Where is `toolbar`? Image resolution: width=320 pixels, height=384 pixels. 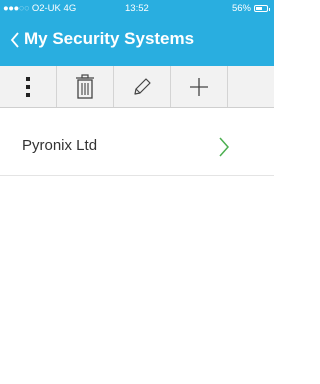
toolbar is located at coordinates (137, 87).